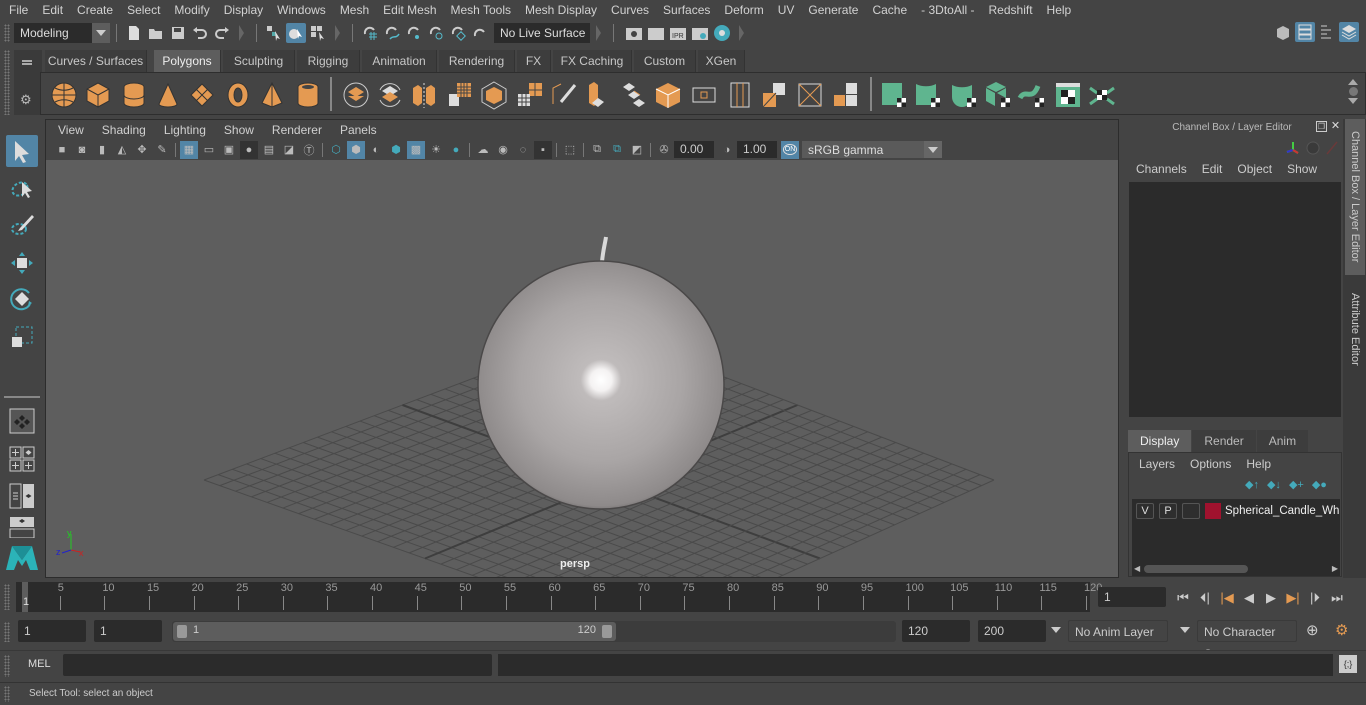 This screenshot has height=705, width=1366. What do you see at coordinates (185, 130) in the screenshot?
I see `vp-menu-lighting: Lighting` at bounding box center [185, 130].